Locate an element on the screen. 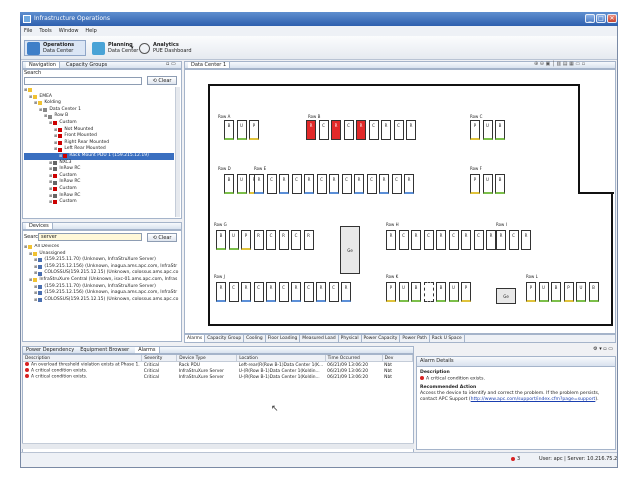  close-button: ✕ is located at coordinates (612, 18).